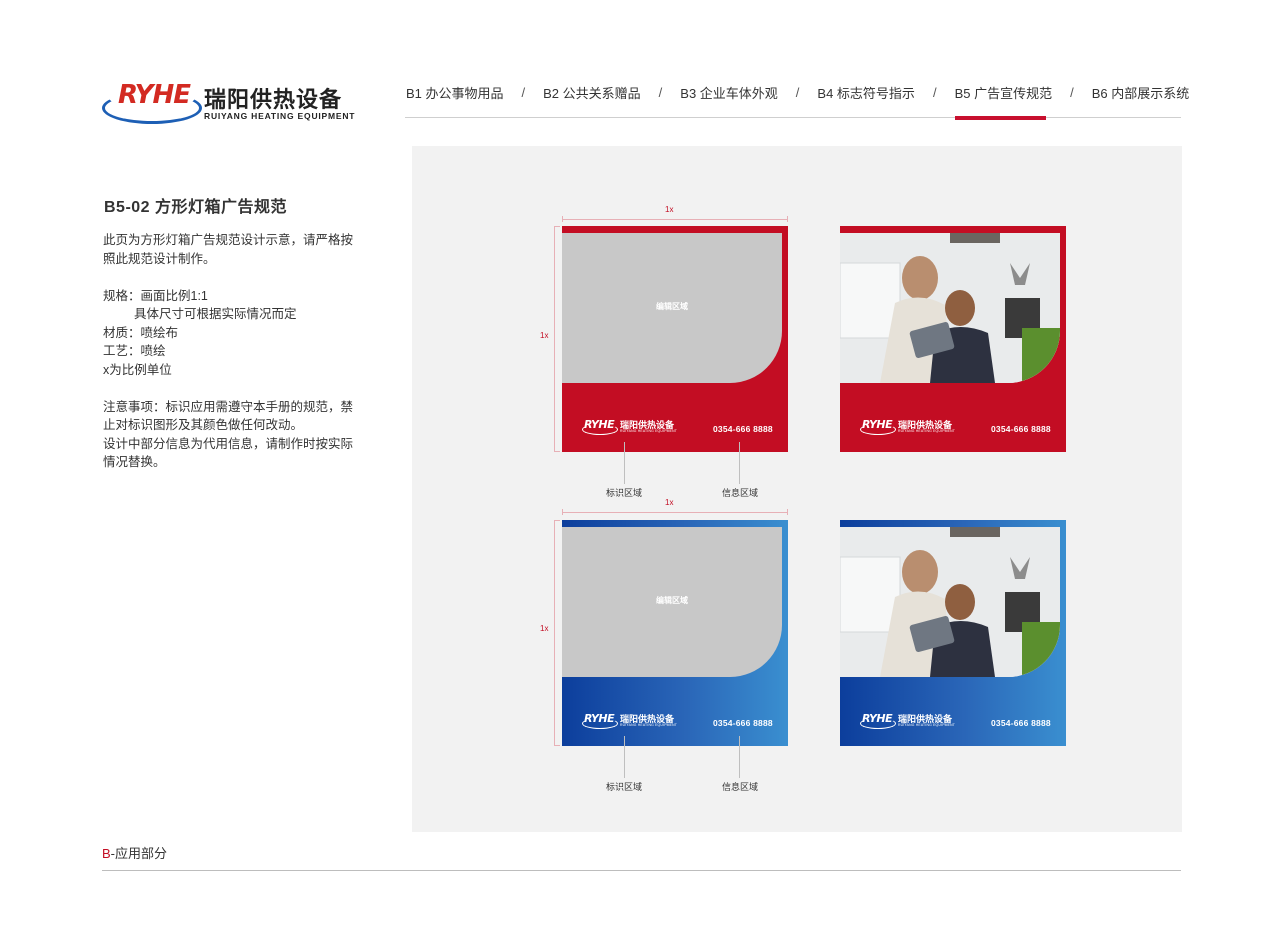 The height and width of the screenshot is (950, 1280). Describe the element at coordinates (106, 853) in the screenshot. I see `footer-prefix: B` at that location.